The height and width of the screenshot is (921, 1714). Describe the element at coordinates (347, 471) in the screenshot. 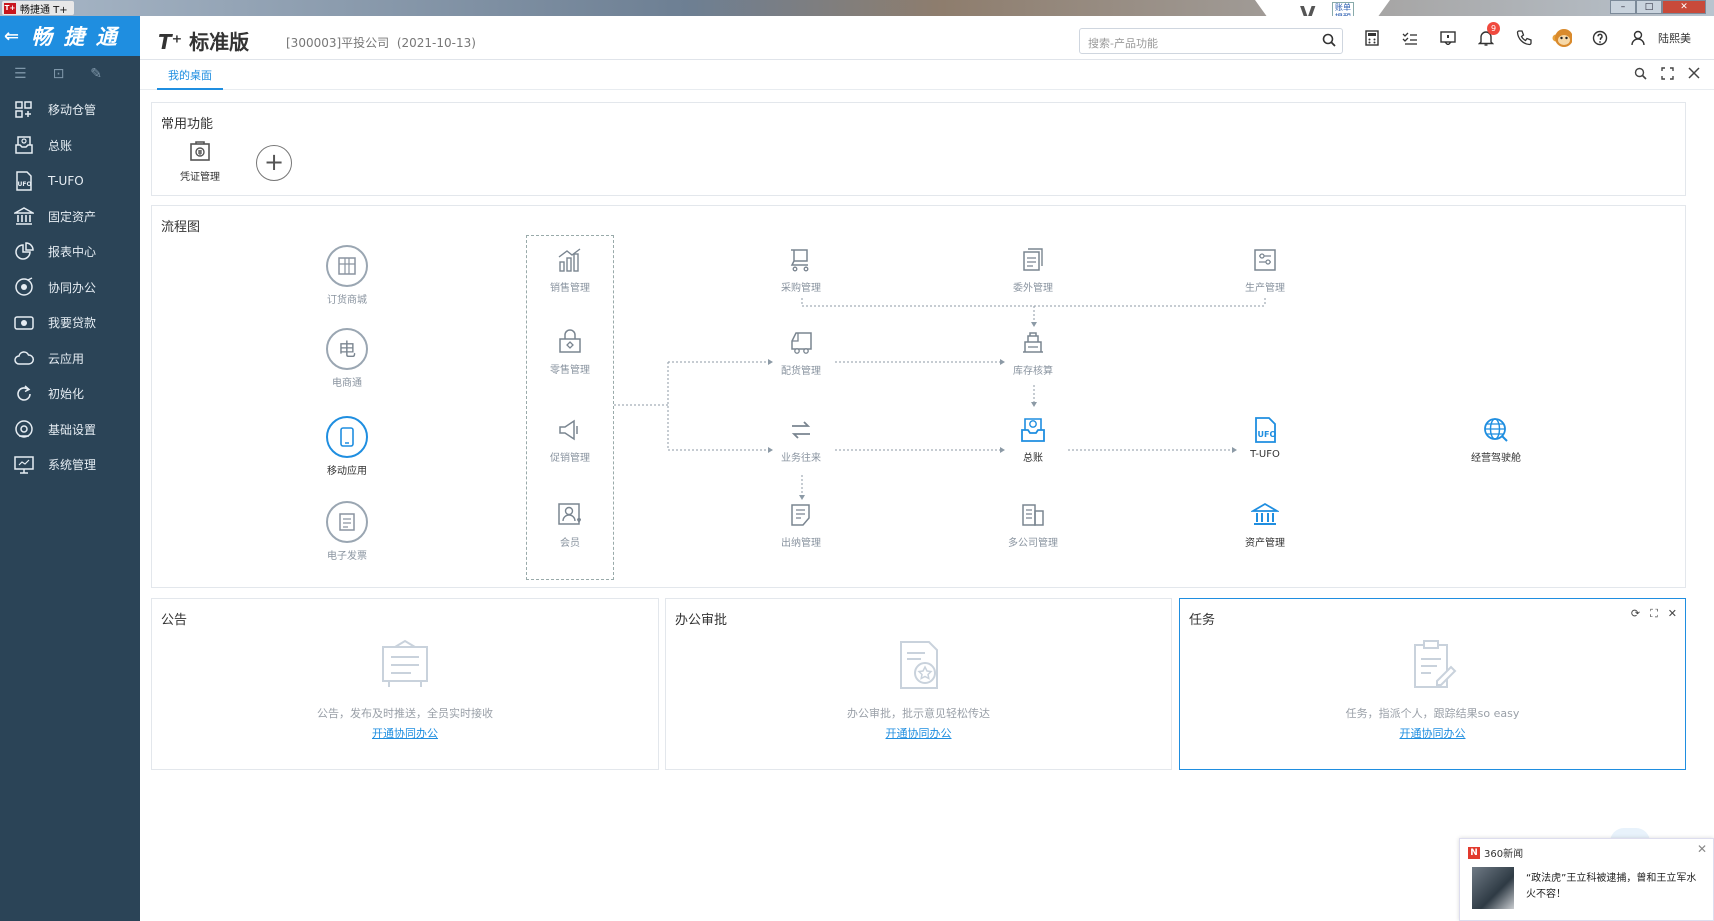

I see `node-label: 移动应用` at that location.